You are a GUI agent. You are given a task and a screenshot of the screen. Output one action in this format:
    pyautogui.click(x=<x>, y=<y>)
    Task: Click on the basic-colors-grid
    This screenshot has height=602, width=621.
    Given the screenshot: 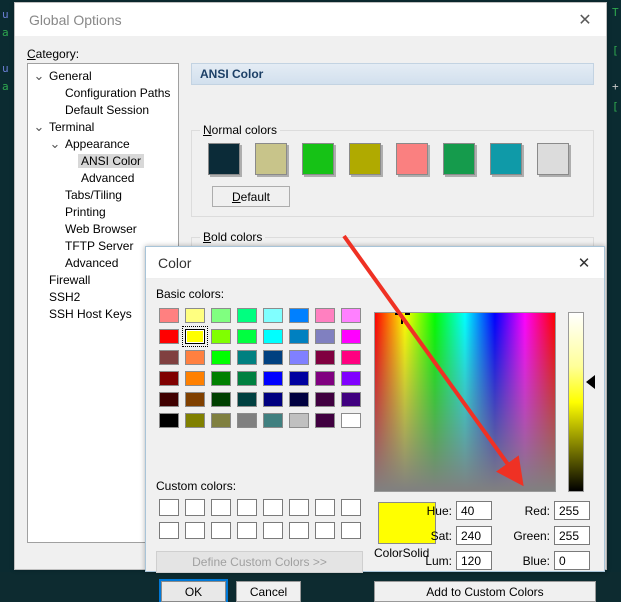 What is the action you would take?
    pyautogui.click(x=260, y=368)
    